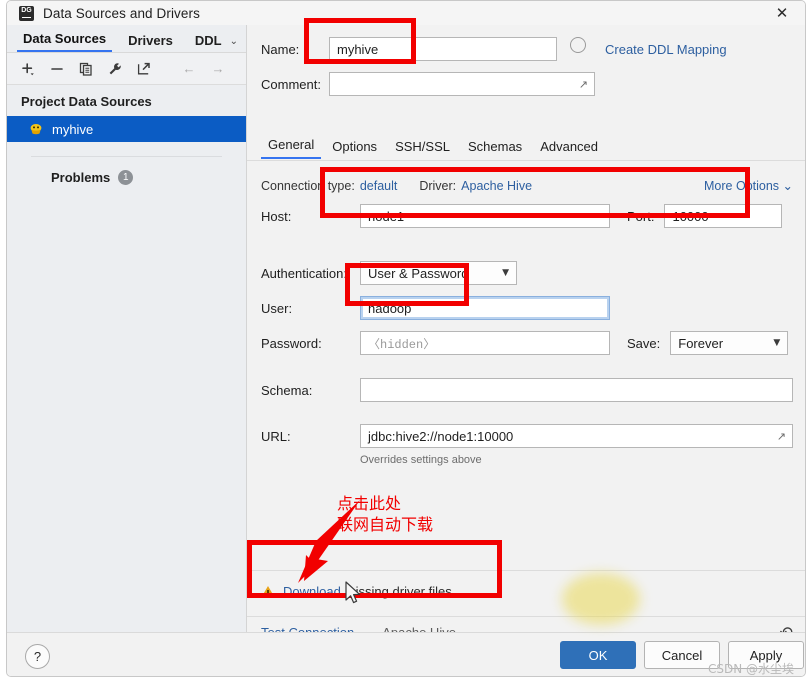  What do you see at coordinates (422, 149) in the screenshot?
I see `tab-ssh-ssl: SSH/SSL` at bounding box center [422, 149].